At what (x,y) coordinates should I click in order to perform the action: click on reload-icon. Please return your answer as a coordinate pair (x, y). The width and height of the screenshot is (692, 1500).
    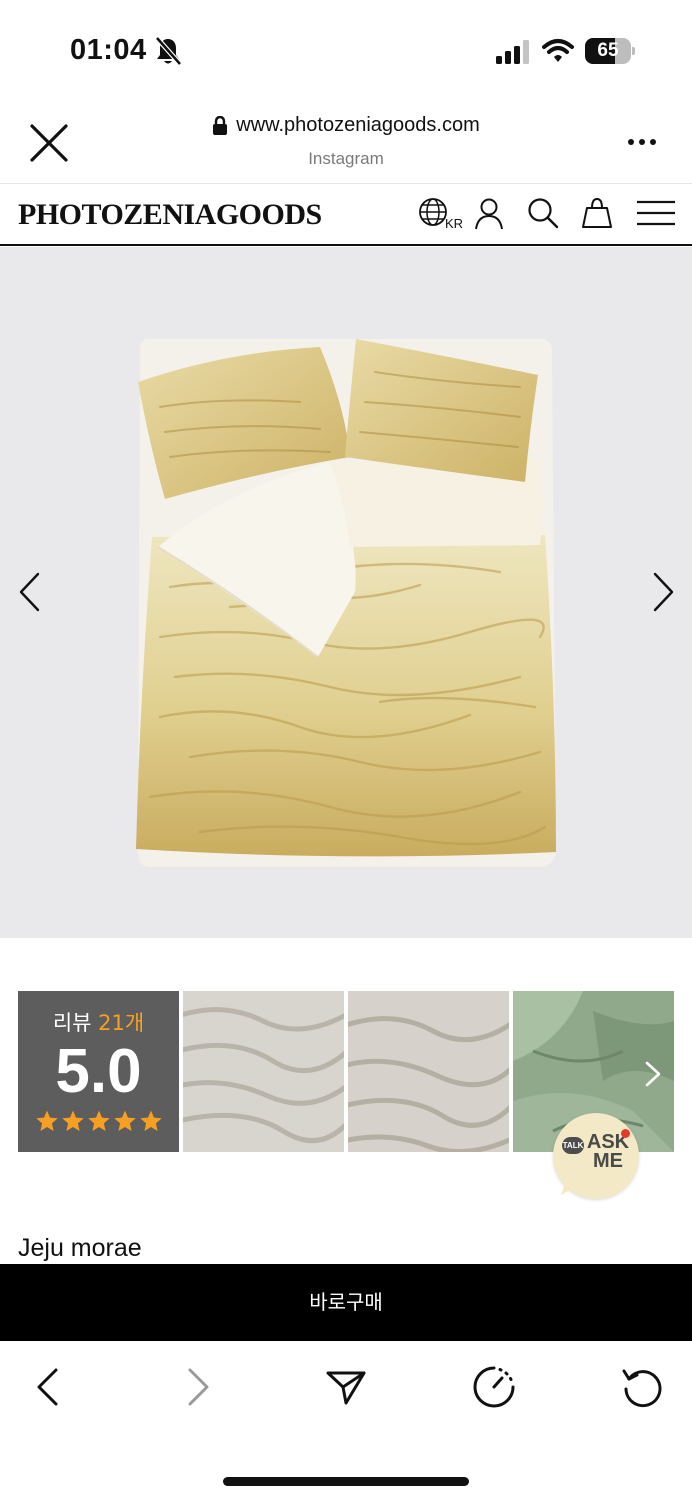
    Looking at the image, I should click on (642, 1387).